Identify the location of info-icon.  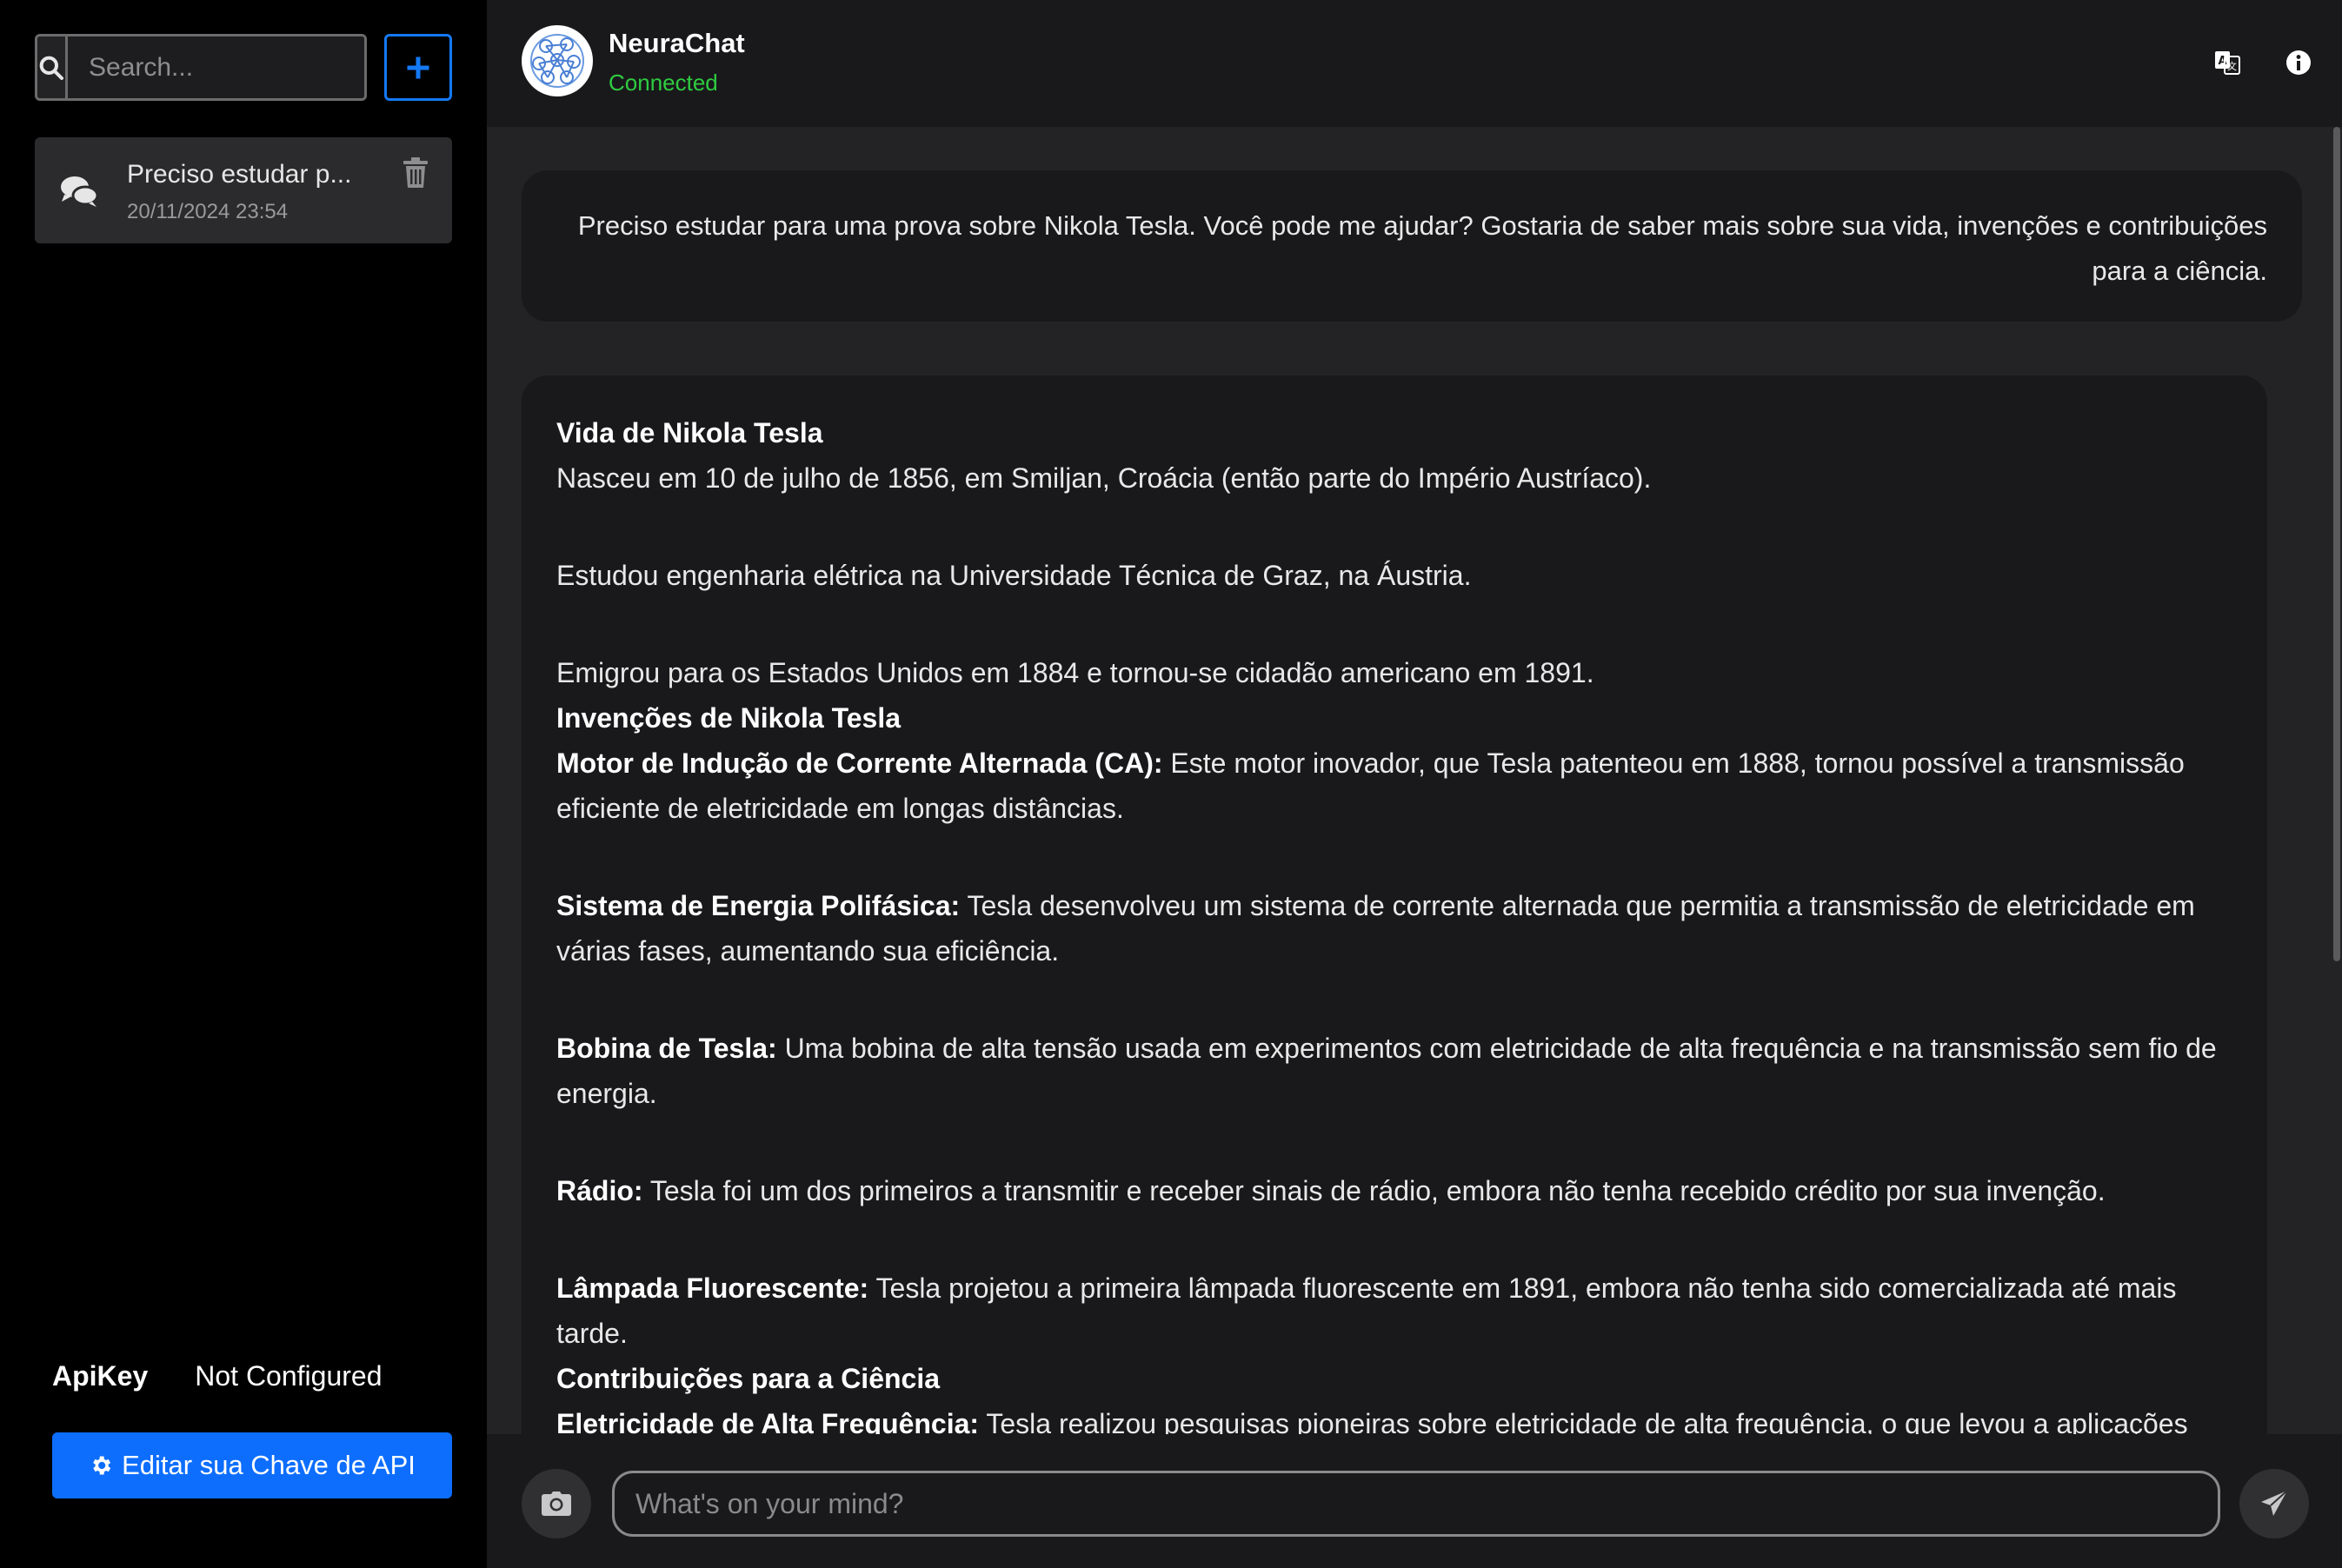
(2298, 65).